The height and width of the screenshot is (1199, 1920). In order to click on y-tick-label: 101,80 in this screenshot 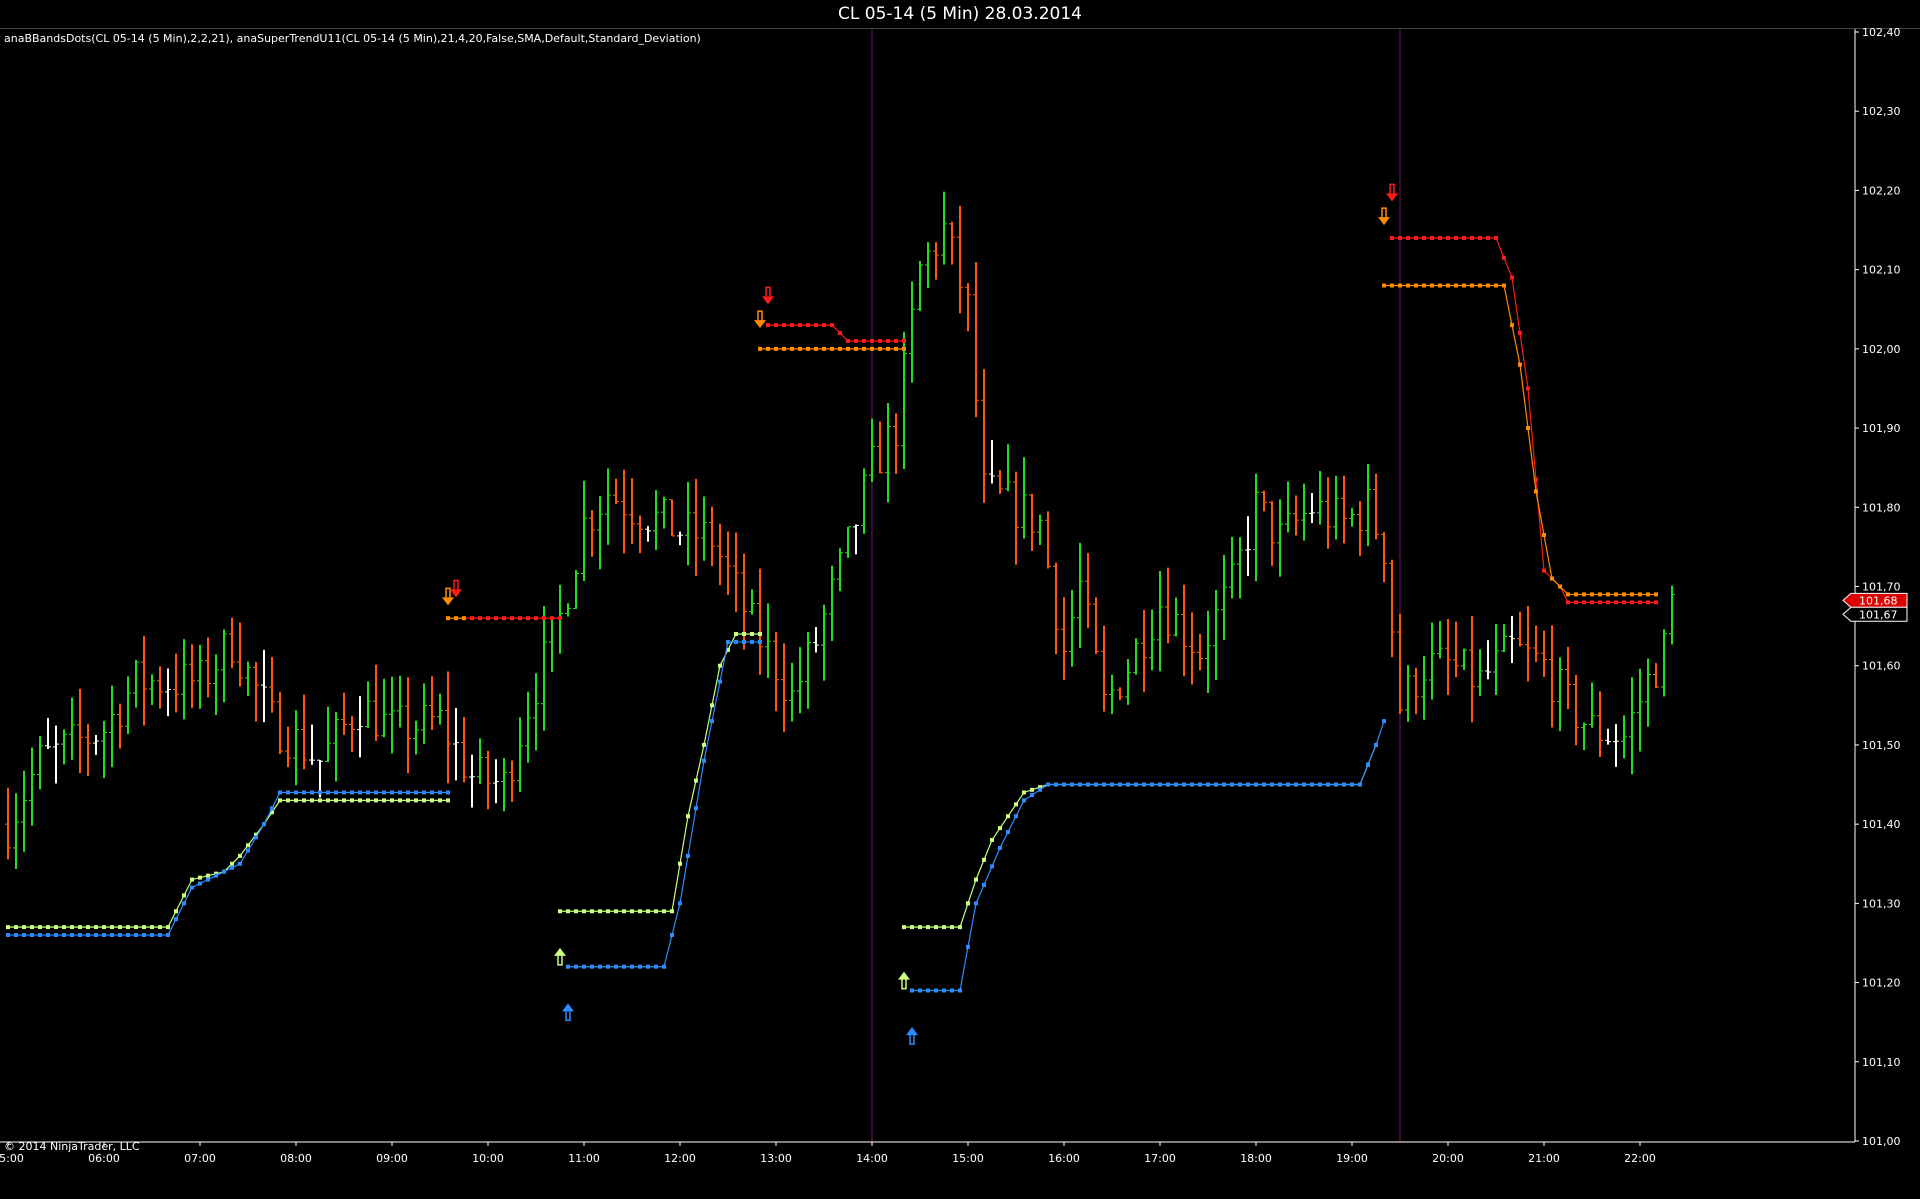, I will do `click(1881, 507)`.